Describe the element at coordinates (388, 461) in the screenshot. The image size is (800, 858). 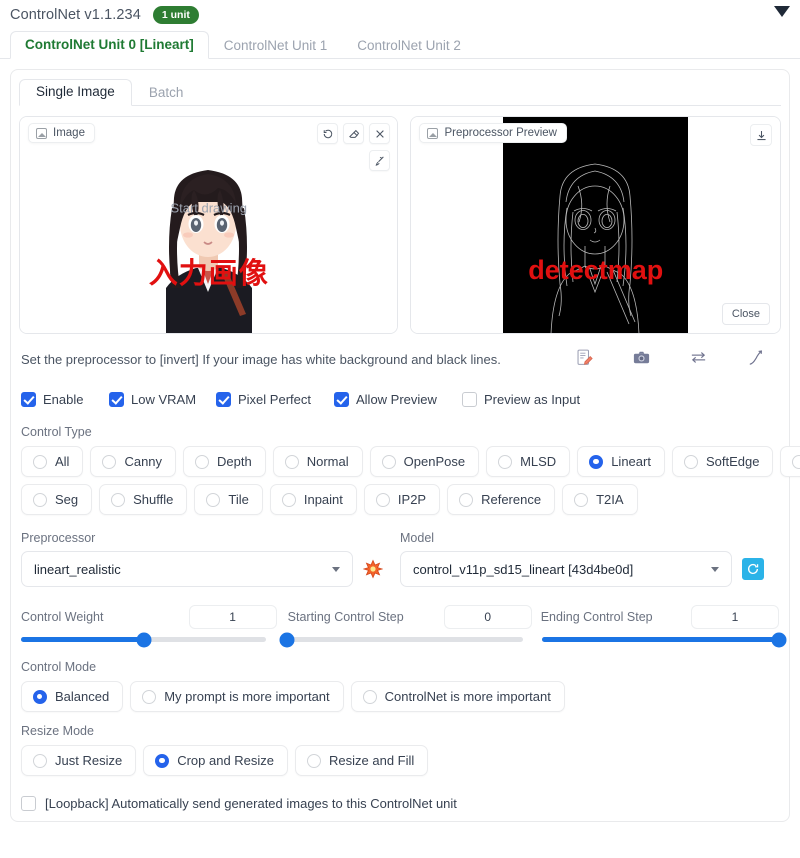
I see `radio-openpose` at that location.